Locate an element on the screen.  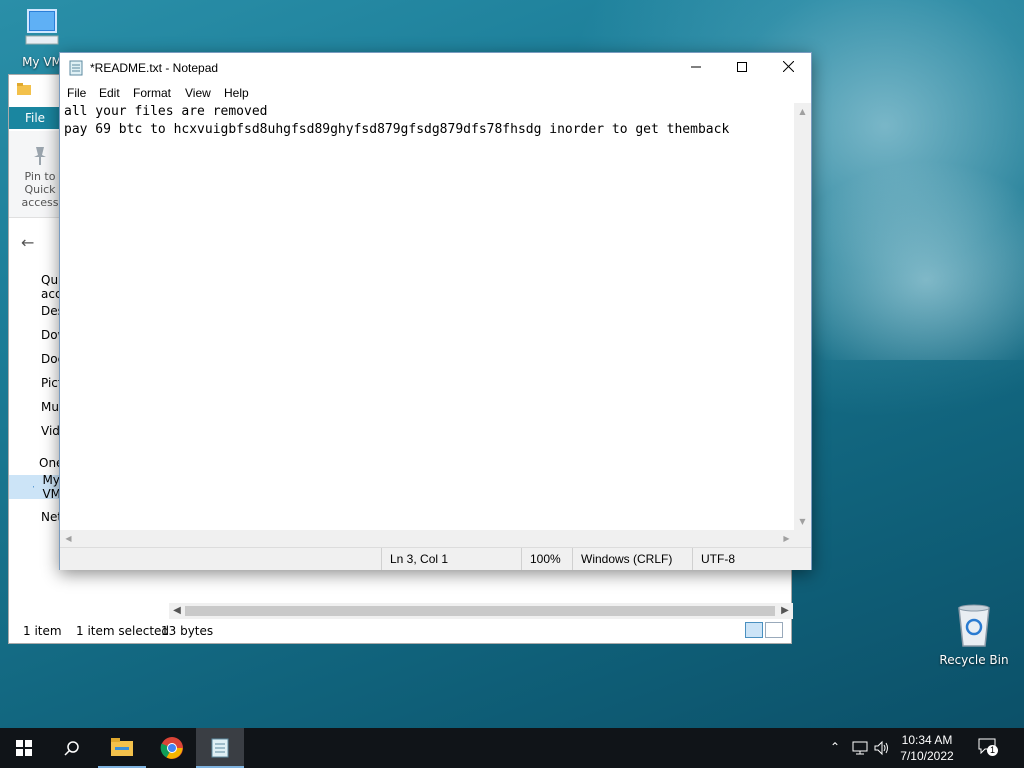
nav-item-desktop: Desktop is located at coordinates (50, 311).